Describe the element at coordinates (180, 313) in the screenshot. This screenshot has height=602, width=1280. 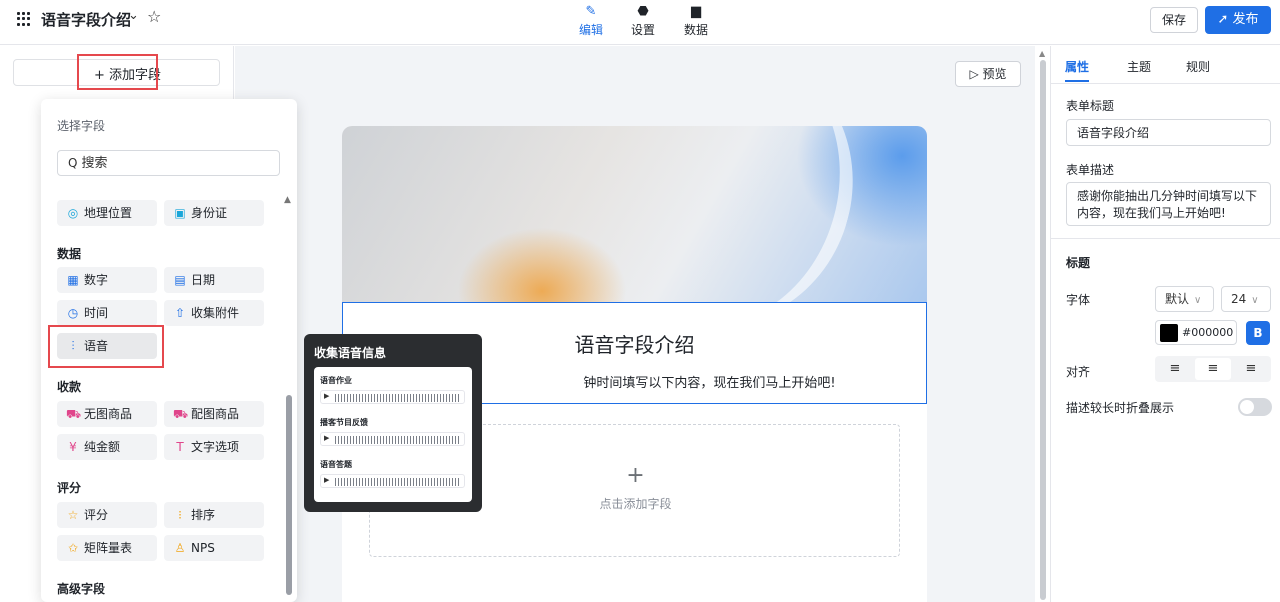
I see `upload-icon: ⇧` at that location.